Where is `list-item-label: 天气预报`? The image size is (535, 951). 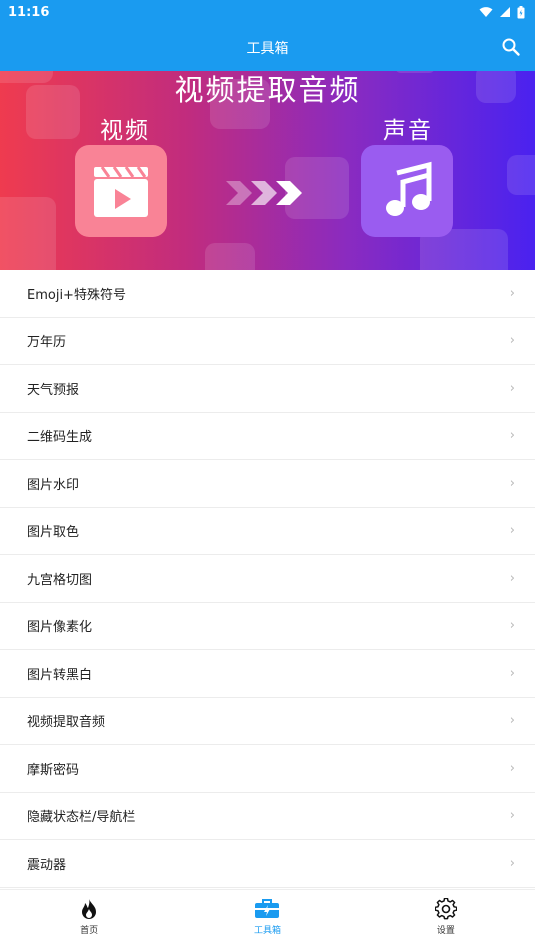
list-item-label: 天气预报 is located at coordinates (53, 390).